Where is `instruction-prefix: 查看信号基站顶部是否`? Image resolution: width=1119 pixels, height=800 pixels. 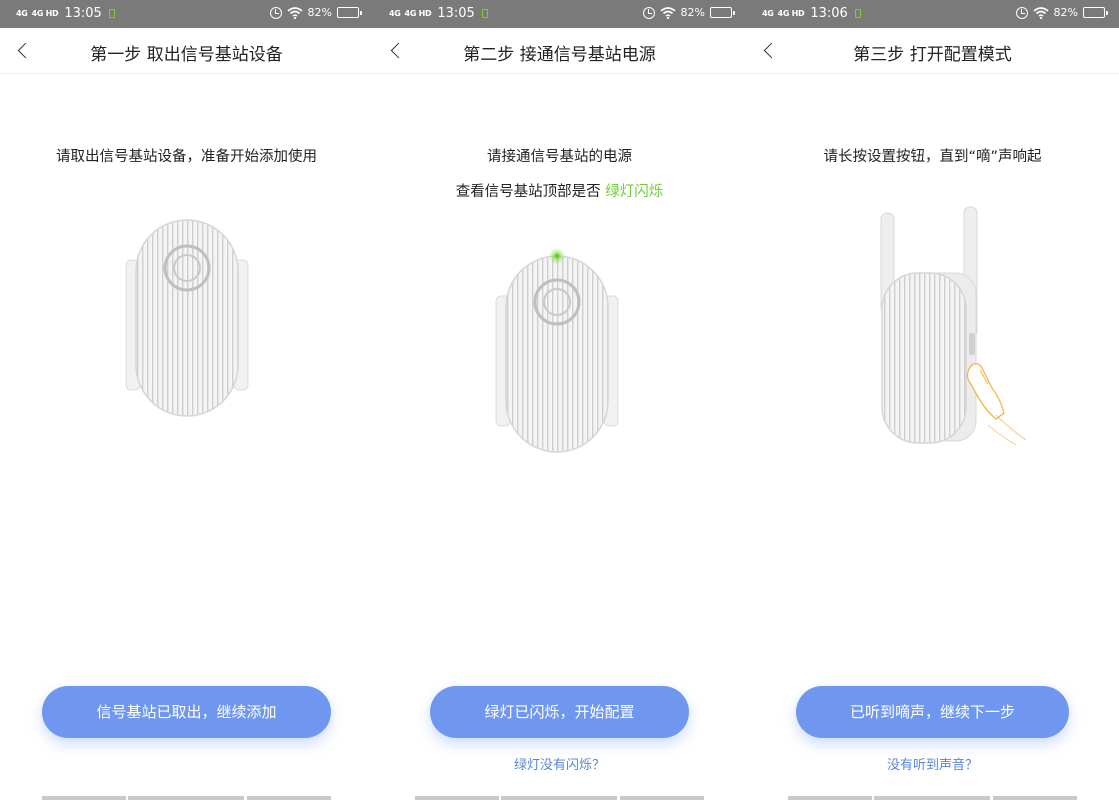
instruction-prefix: 查看信号基站顶部是否 is located at coordinates (528, 192).